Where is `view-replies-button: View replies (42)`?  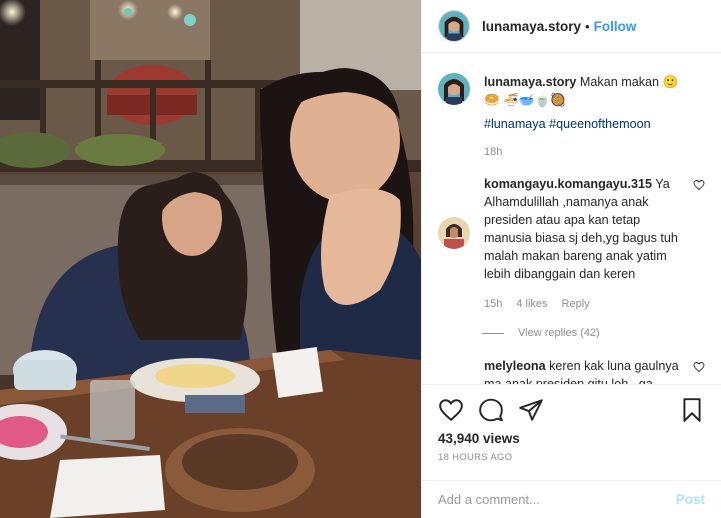 view-replies-button: View replies (42) is located at coordinates (593, 333).